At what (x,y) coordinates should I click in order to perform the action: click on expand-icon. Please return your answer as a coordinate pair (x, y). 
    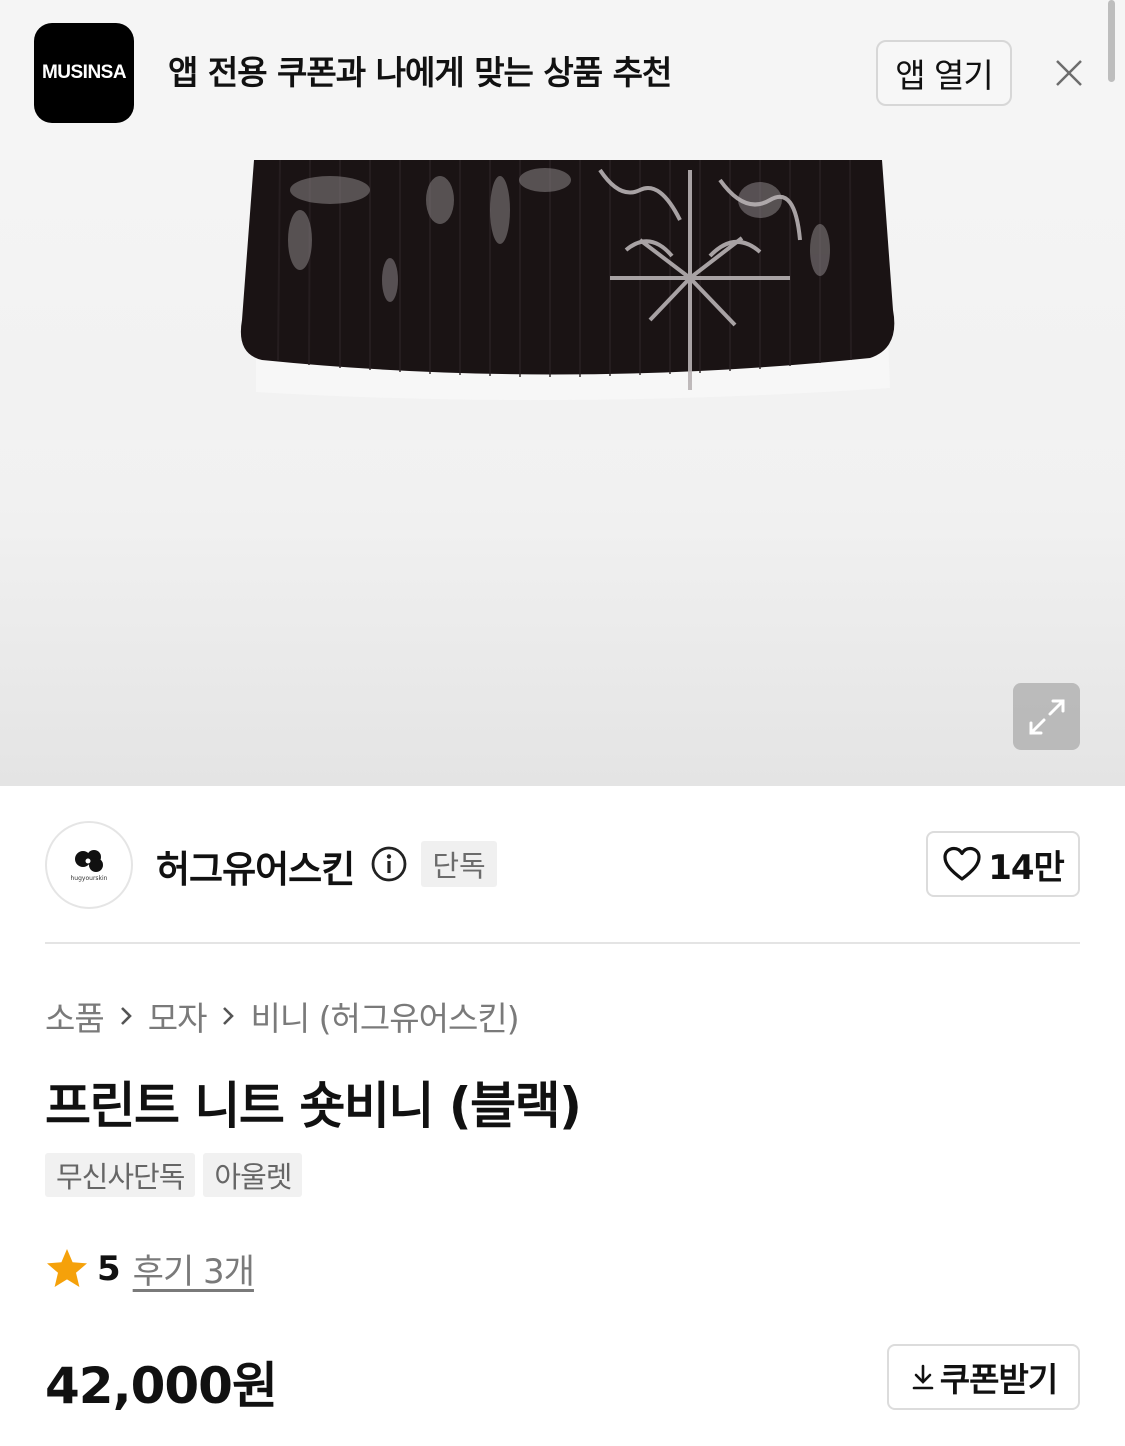
    Looking at the image, I should click on (1046, 716).